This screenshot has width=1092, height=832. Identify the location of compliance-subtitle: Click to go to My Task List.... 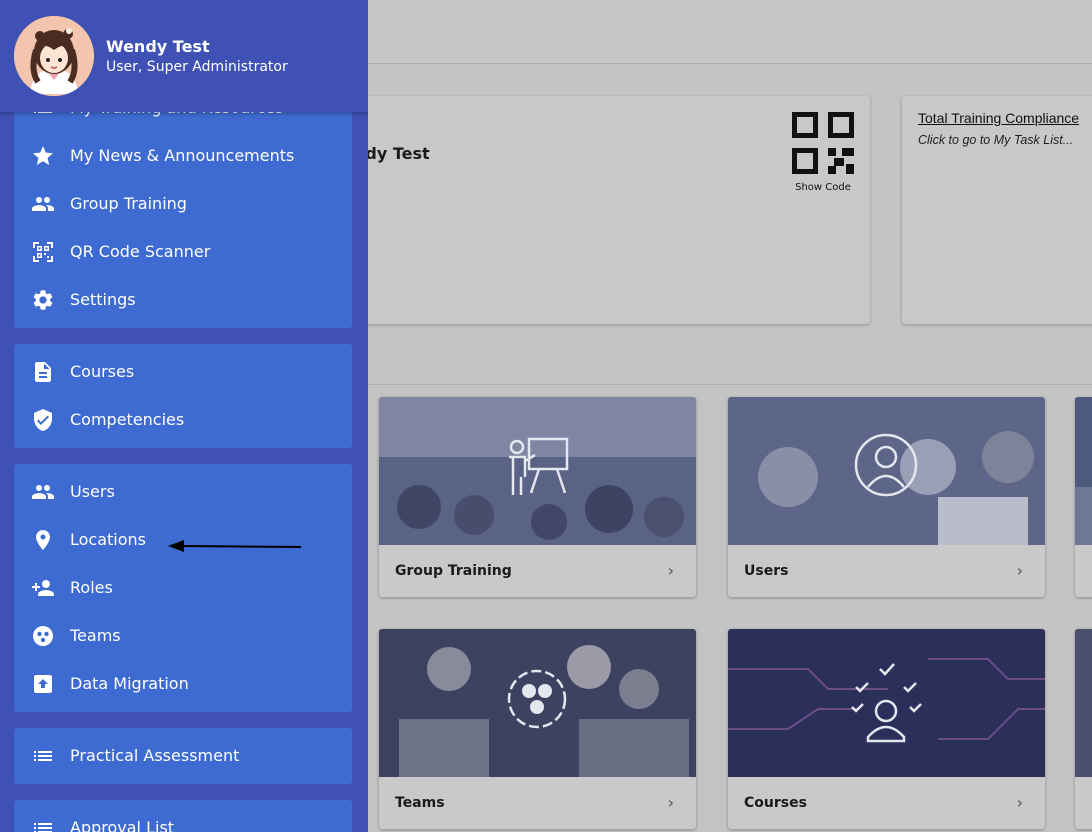
(996, 140).